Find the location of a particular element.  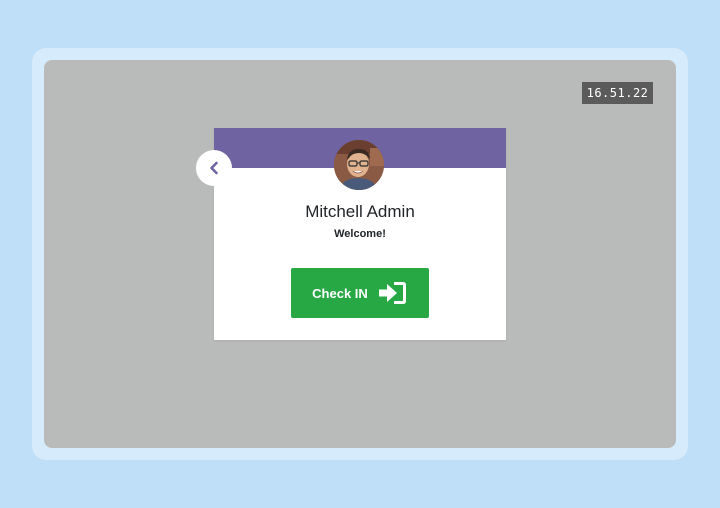

check-in-button: Check IN is located at coordinates (360, 293).